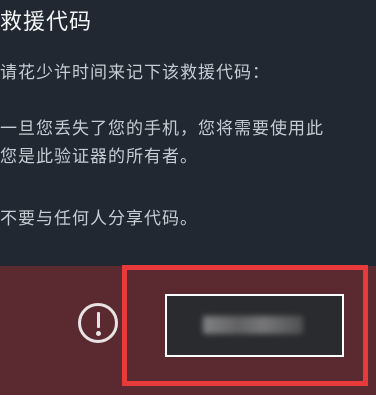 The height and width of the screenshot is (395, 376). What do you see at coordinates (98, 320) in the screenshot?
I see `icon-bar` at bounding box center [98, 320].